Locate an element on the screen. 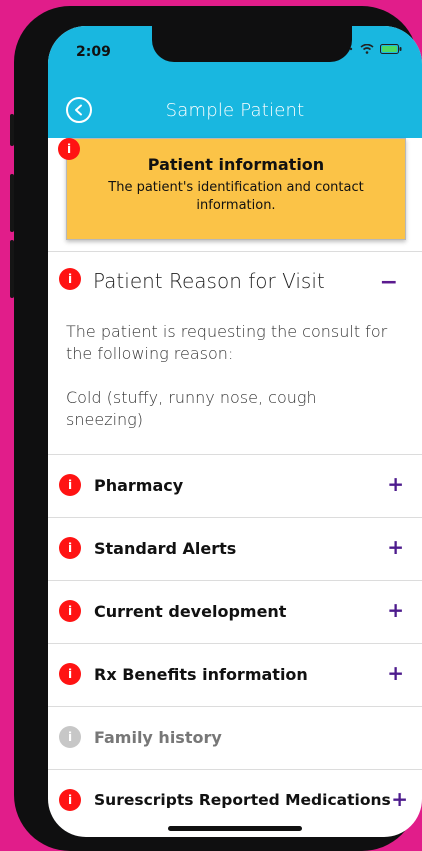 Image resolution: width=422 pixels, height=851 pixels. section-row-family-history: i Family history is located at coordinates (235, 737).